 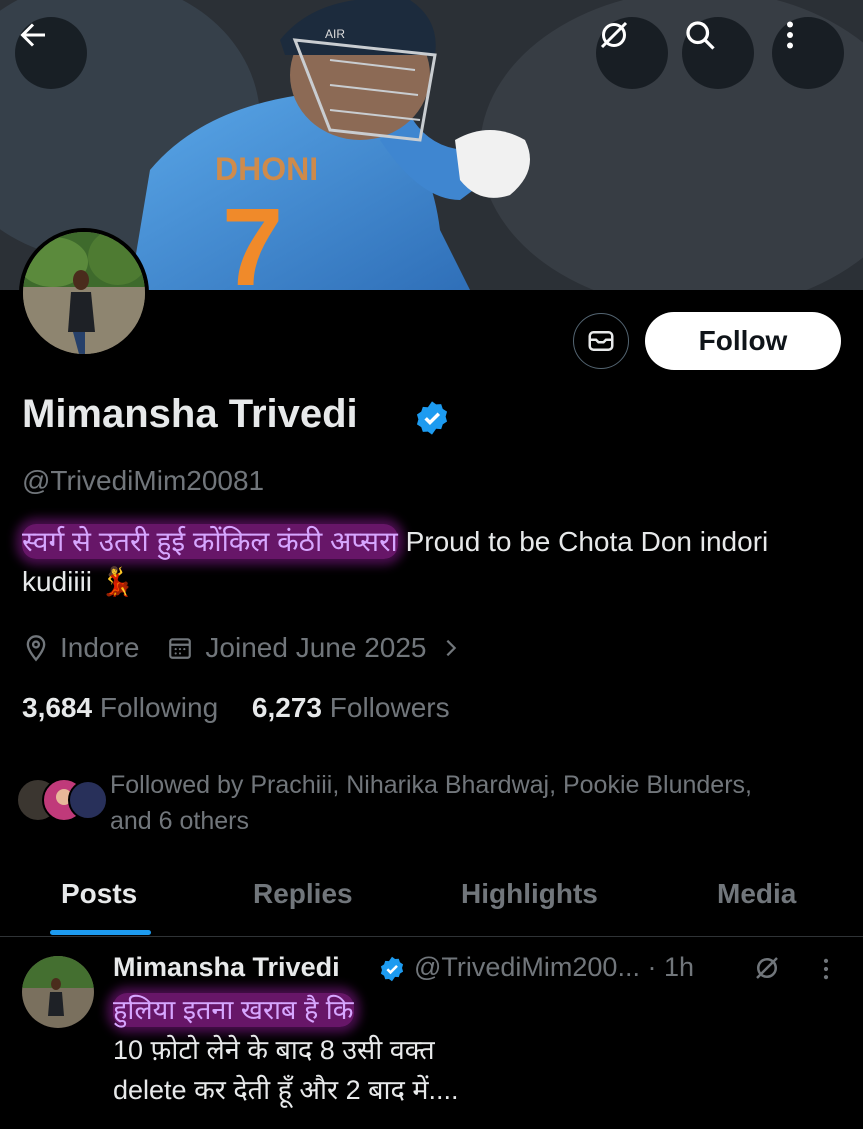 I want to click on post-line-2: 10 फ़ोटो लेने के बाद 8 उसी वक्त, so click(x=274, y=1050).